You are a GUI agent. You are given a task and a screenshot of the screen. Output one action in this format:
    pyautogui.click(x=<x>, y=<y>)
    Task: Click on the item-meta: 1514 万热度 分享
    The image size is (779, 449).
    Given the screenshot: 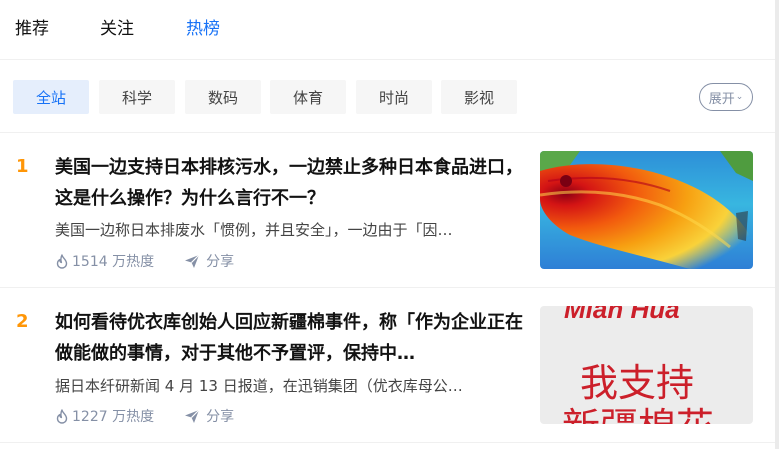 What is the action you would take?
    pyautogui.click(x=145, y=261)
    